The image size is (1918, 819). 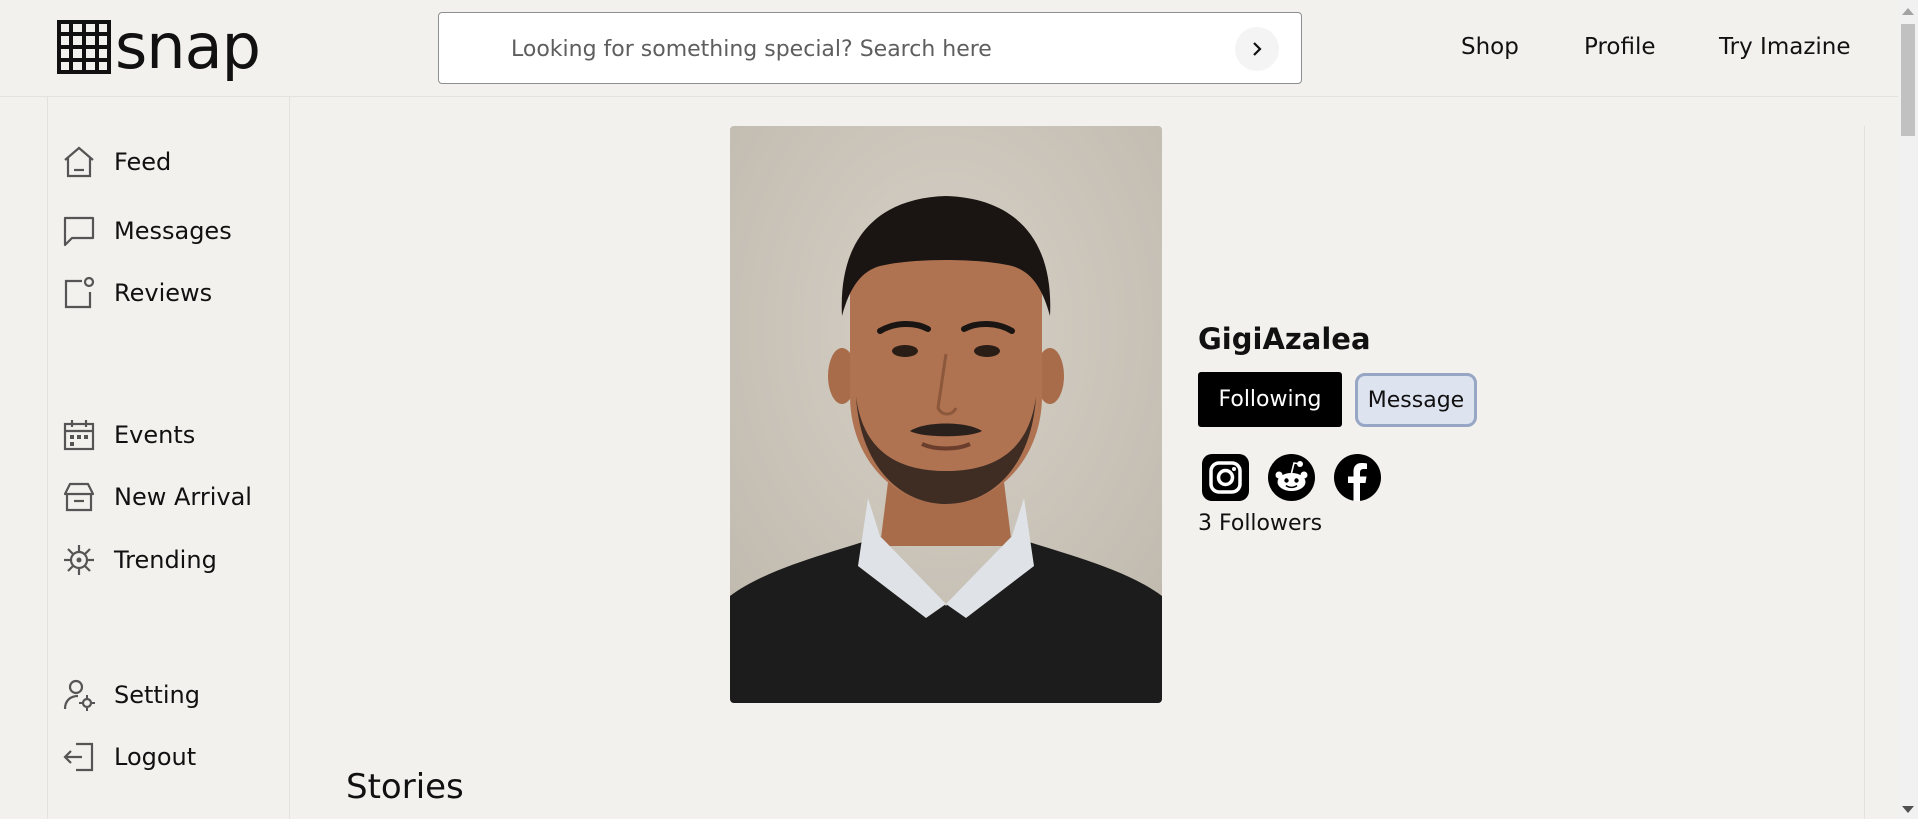 I want to click on sidebar-item-label: Messages, so click(x=173, y=231).